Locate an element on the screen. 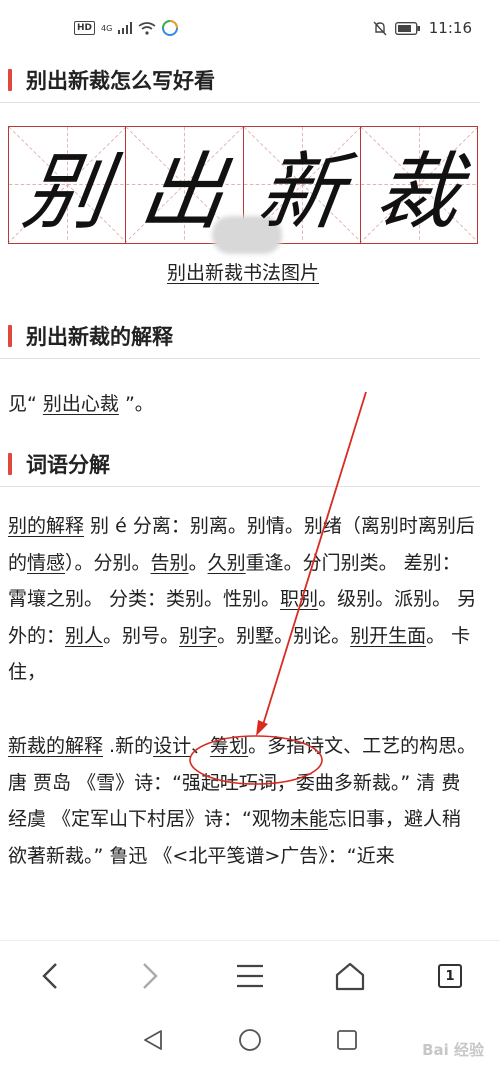 Image resolution: width=500 pixels, height=1070 pixels. home-circle-icon is located at coordinates (250, 1040).